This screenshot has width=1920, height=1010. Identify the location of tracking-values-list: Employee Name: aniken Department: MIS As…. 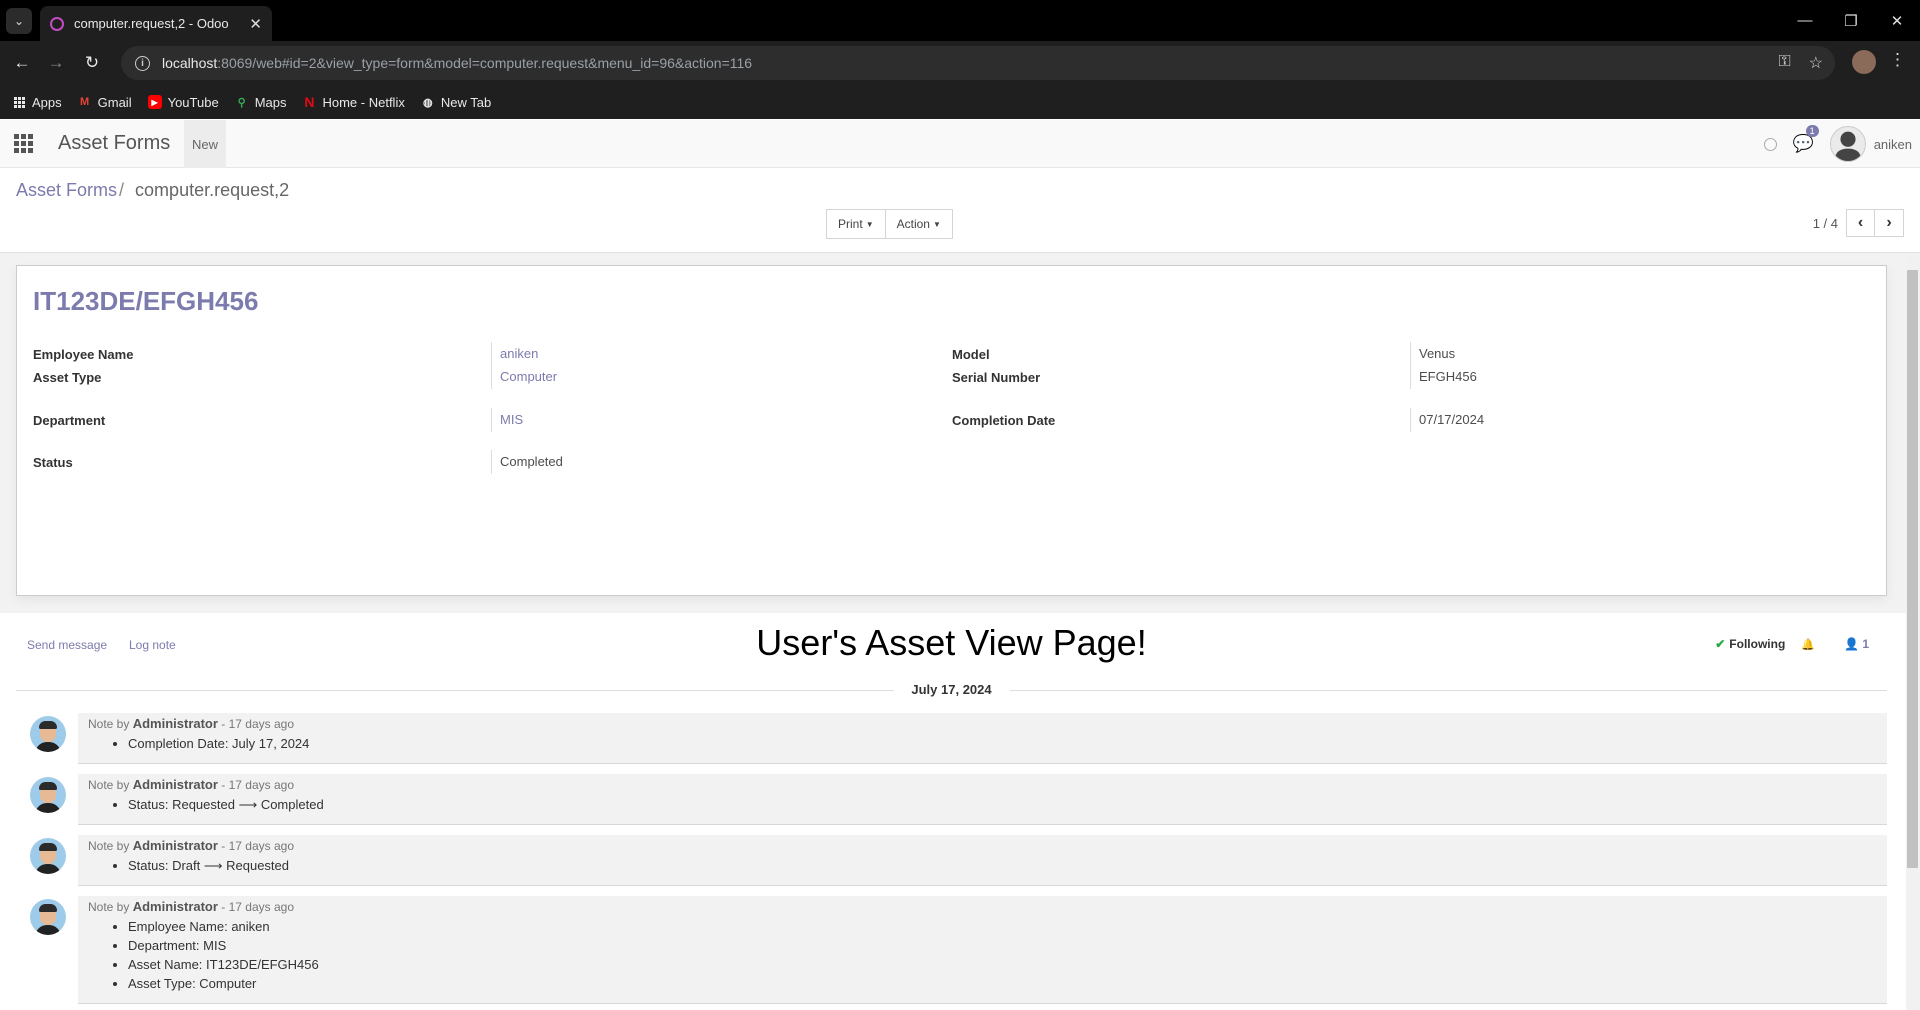
(982, 955).